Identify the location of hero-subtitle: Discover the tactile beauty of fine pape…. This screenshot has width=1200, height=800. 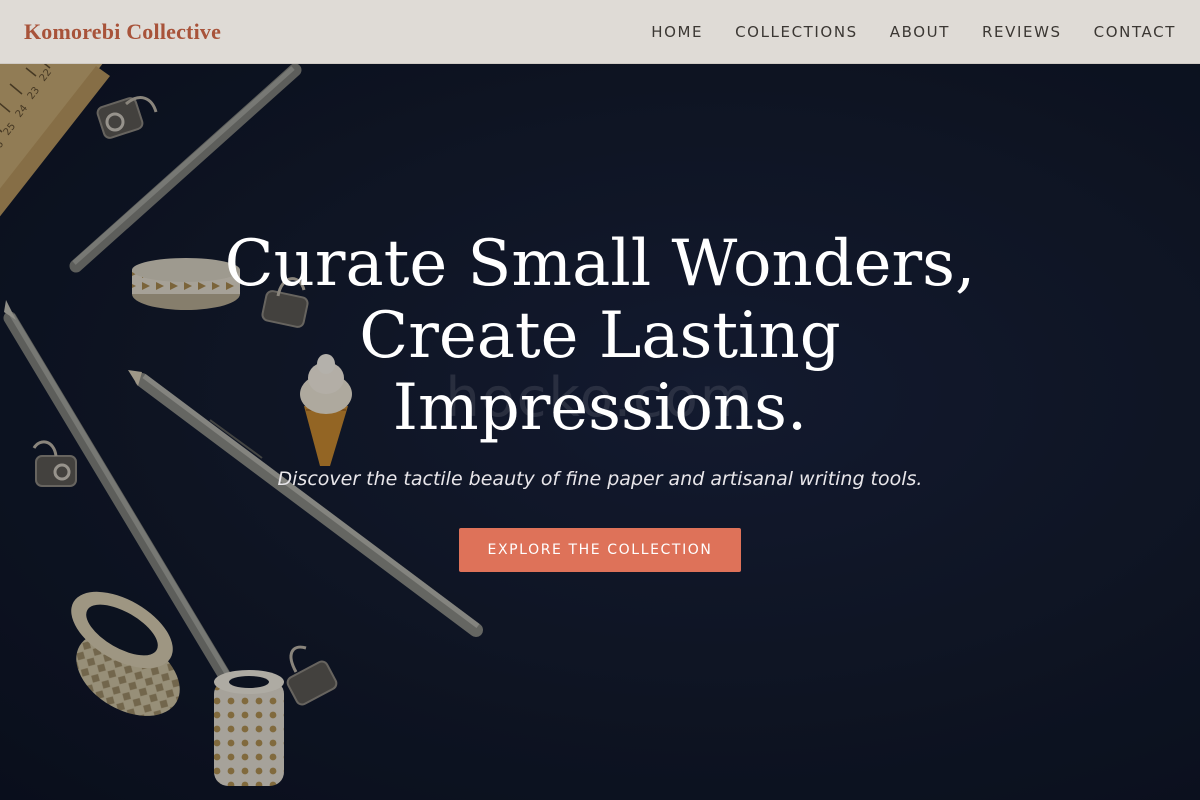
(600, 479).